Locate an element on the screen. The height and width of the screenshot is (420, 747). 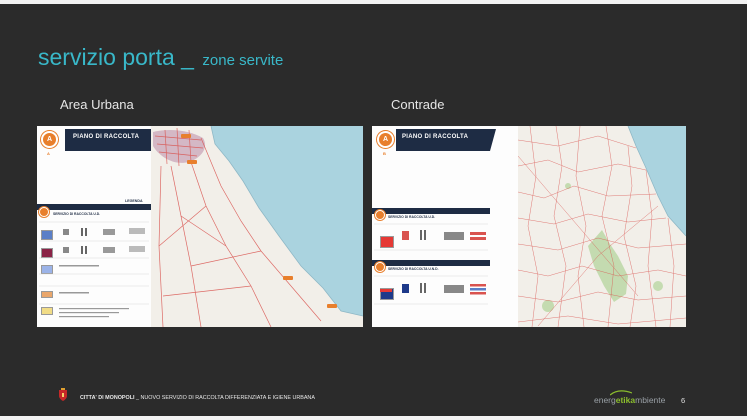
badge-subletter: A is located at coordinates (48, 153).